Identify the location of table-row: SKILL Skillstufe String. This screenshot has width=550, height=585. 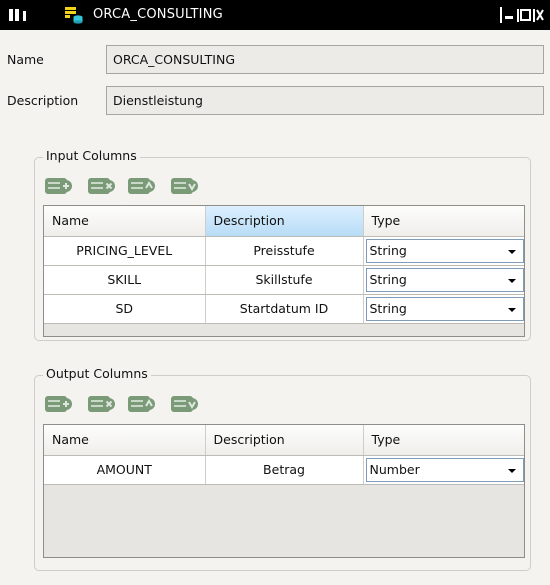
(284, 280).